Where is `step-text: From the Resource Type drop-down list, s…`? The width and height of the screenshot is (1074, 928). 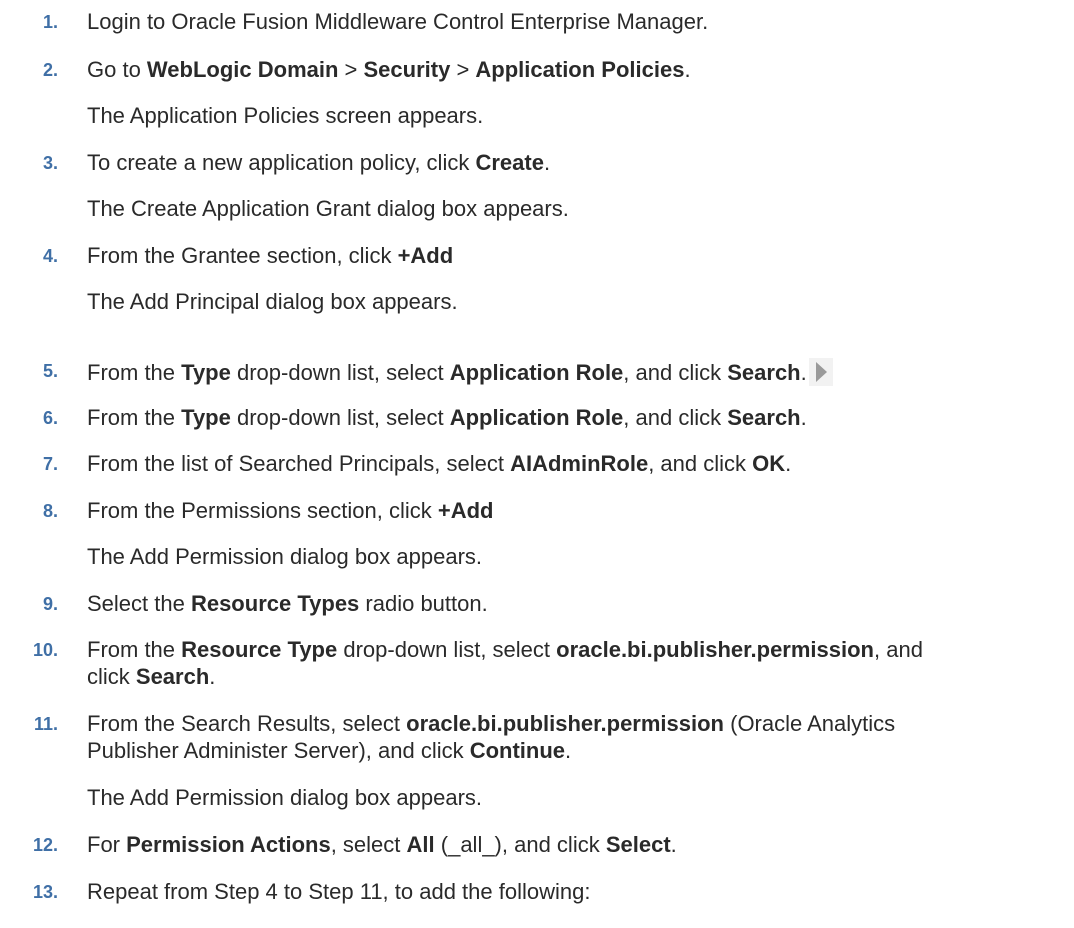 step-text: From the Resource Type drop-down list, s… is located at coordinates (505, 663).